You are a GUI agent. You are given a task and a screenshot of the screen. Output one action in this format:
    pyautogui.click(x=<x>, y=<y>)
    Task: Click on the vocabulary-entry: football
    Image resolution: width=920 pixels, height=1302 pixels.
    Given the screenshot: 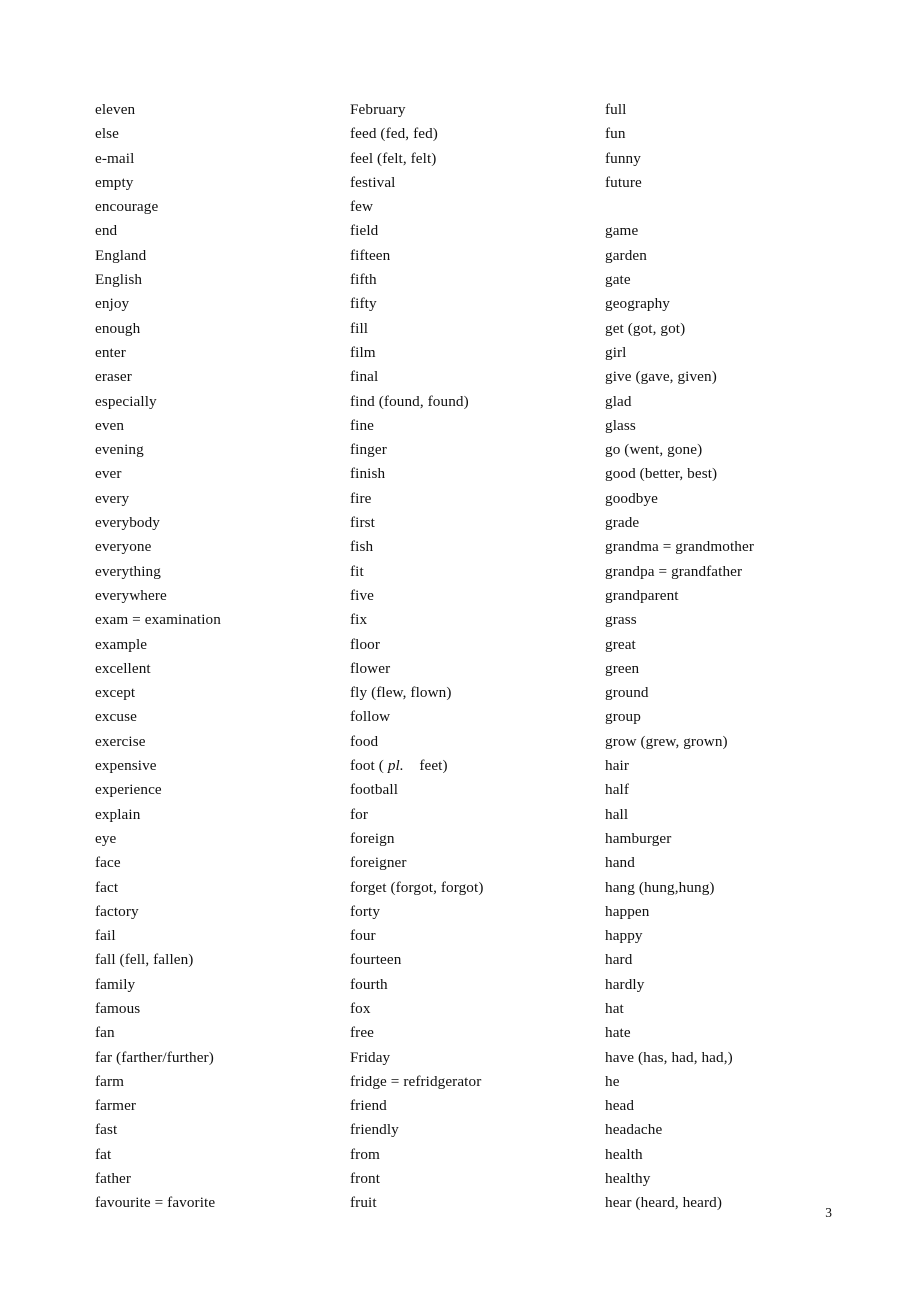 What is the action you would take?
    pyautogui.click(x=374, y=790)
    